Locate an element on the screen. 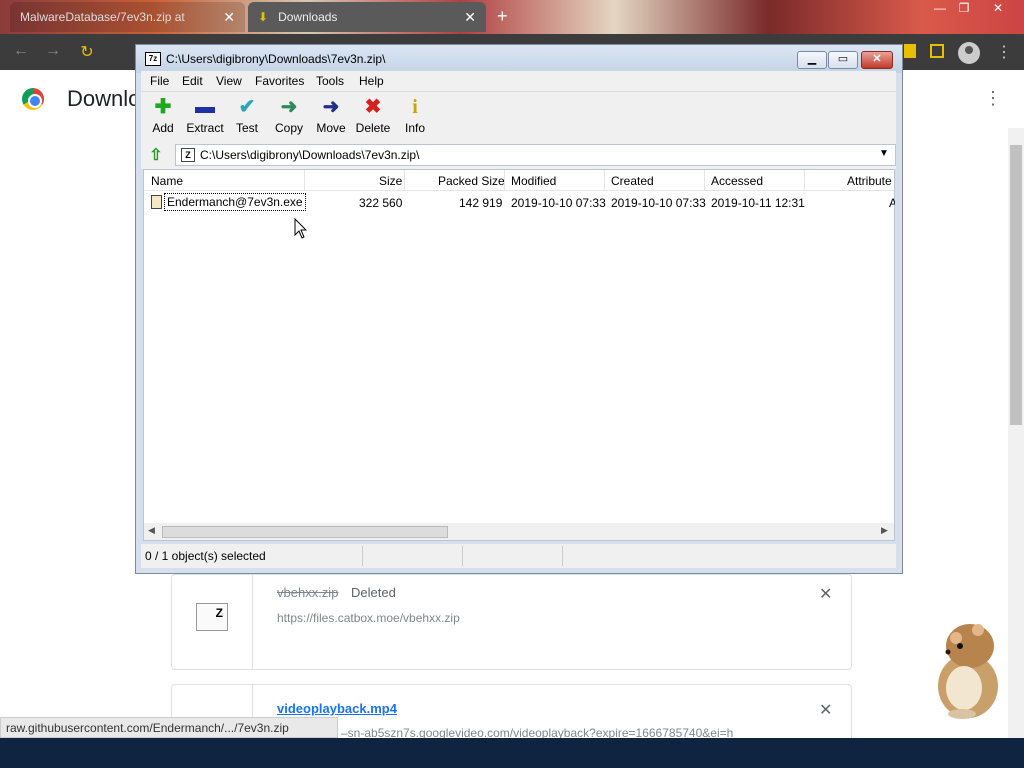 The height and width of the screenshot is (768, 1024). tab-label: MalwareDatabase/7ev3n.zip at is located at coordinates (102, 17).